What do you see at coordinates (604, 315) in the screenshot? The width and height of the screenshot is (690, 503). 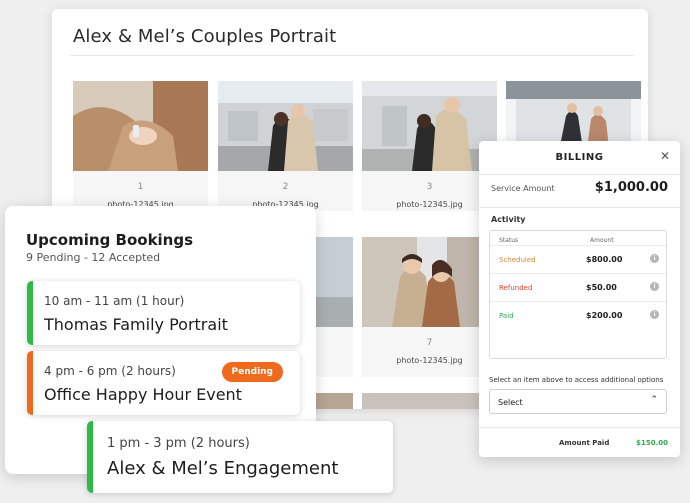 I see `row-amount: $200.00` at bounding box center [604, 315].